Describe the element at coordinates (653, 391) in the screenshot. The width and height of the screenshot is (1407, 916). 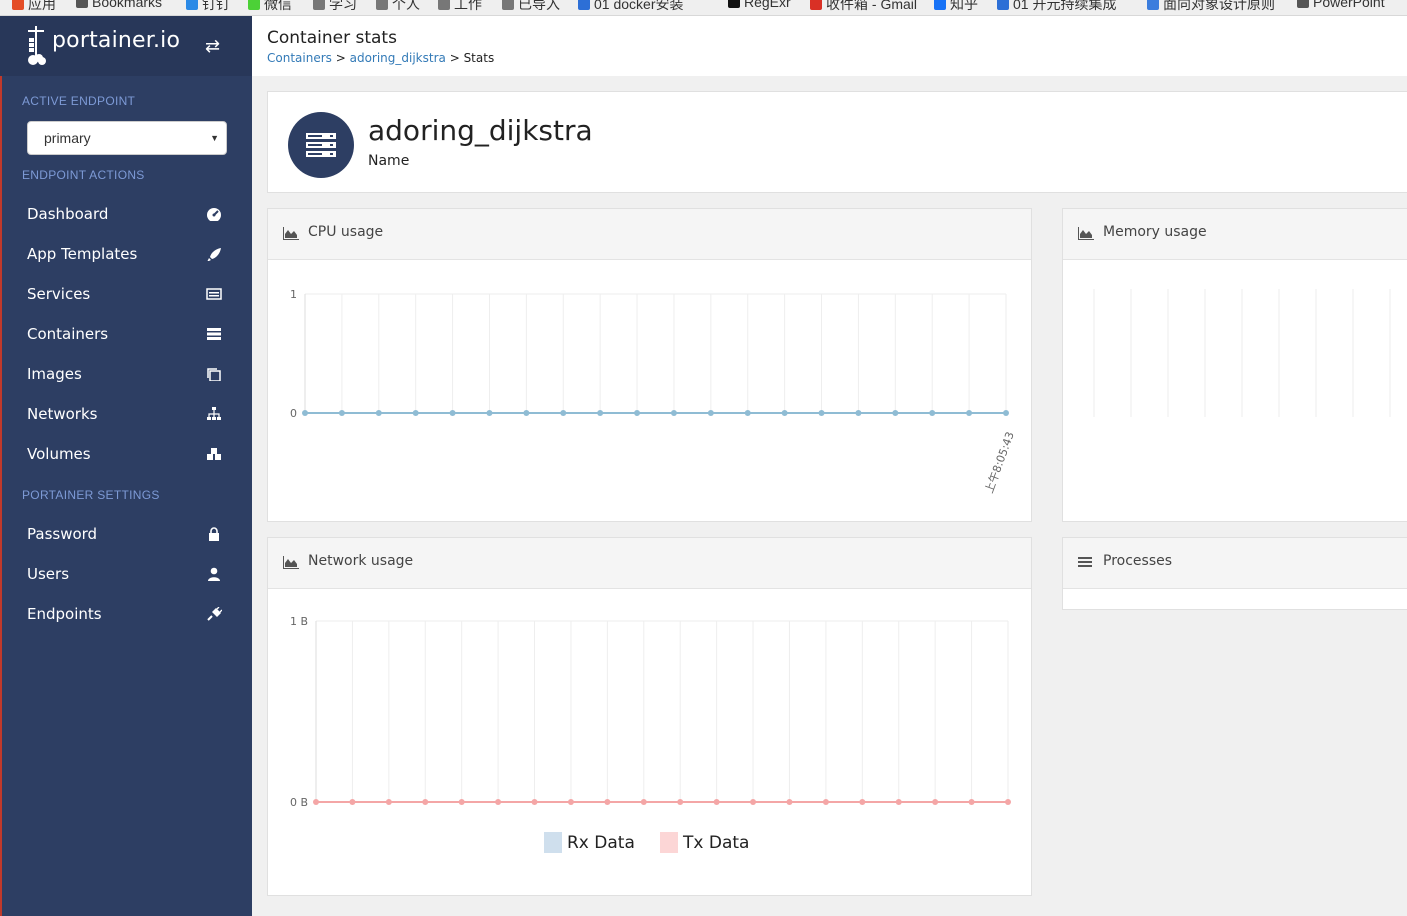
I see `cpu-usage-chart: 0 1 上午8:05:43` at that location.